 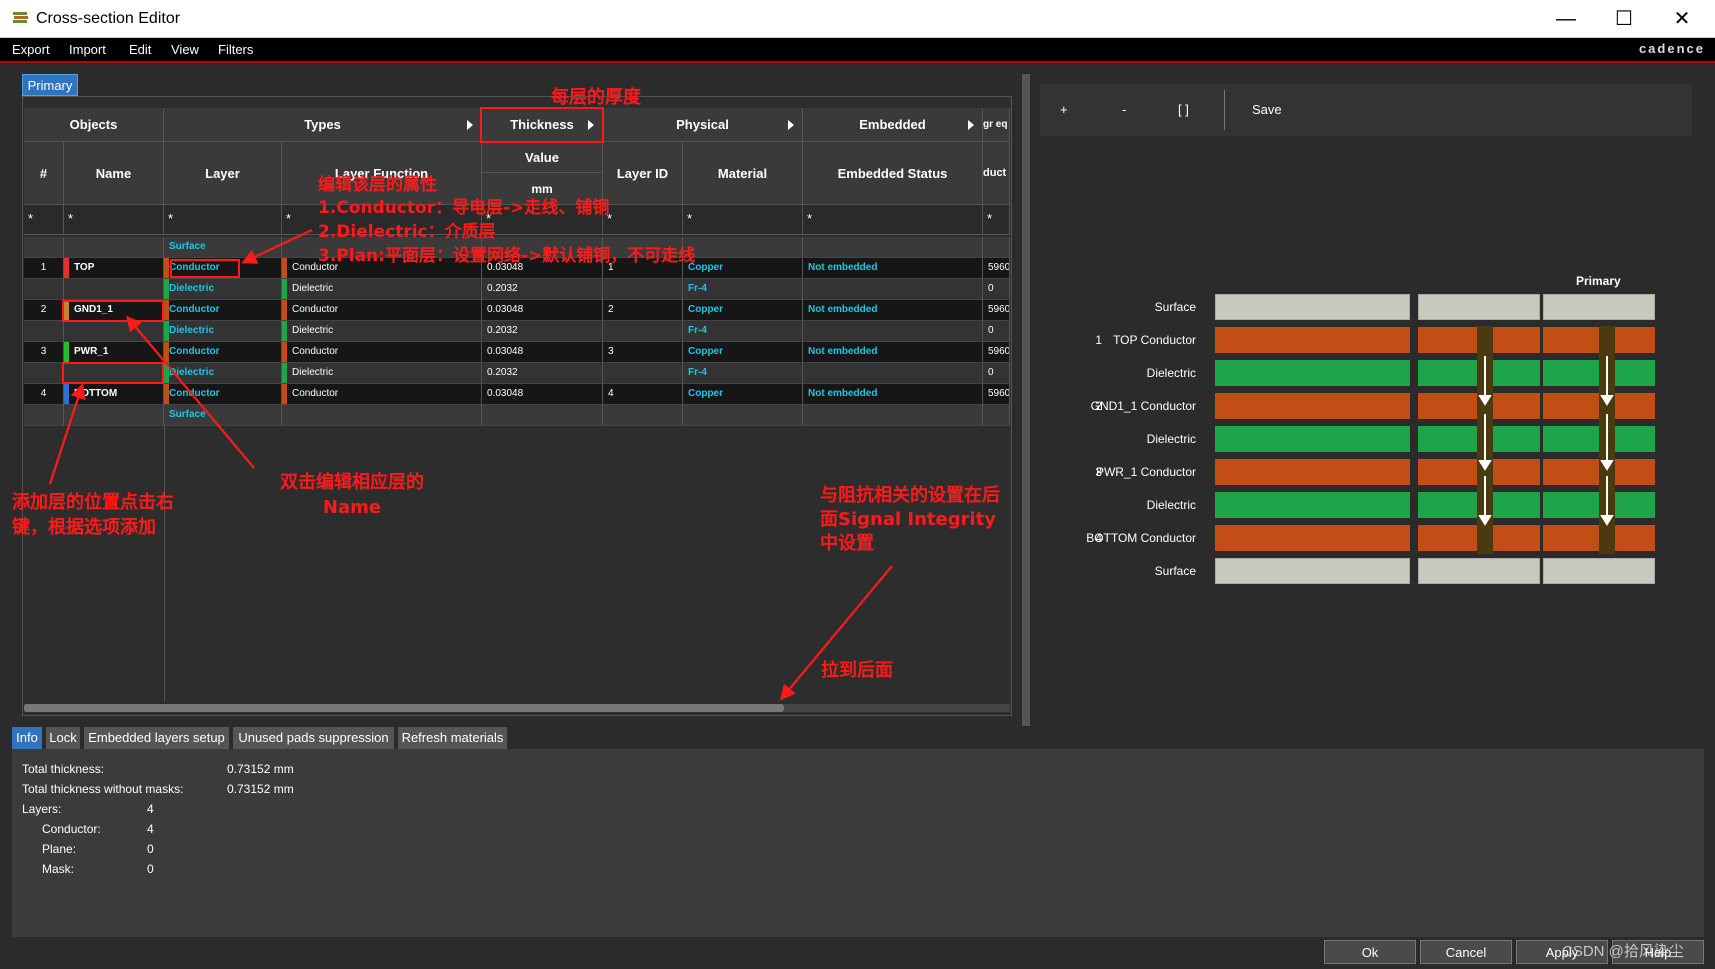 I want to click on filter-name: *, so click(x=114, y=220).